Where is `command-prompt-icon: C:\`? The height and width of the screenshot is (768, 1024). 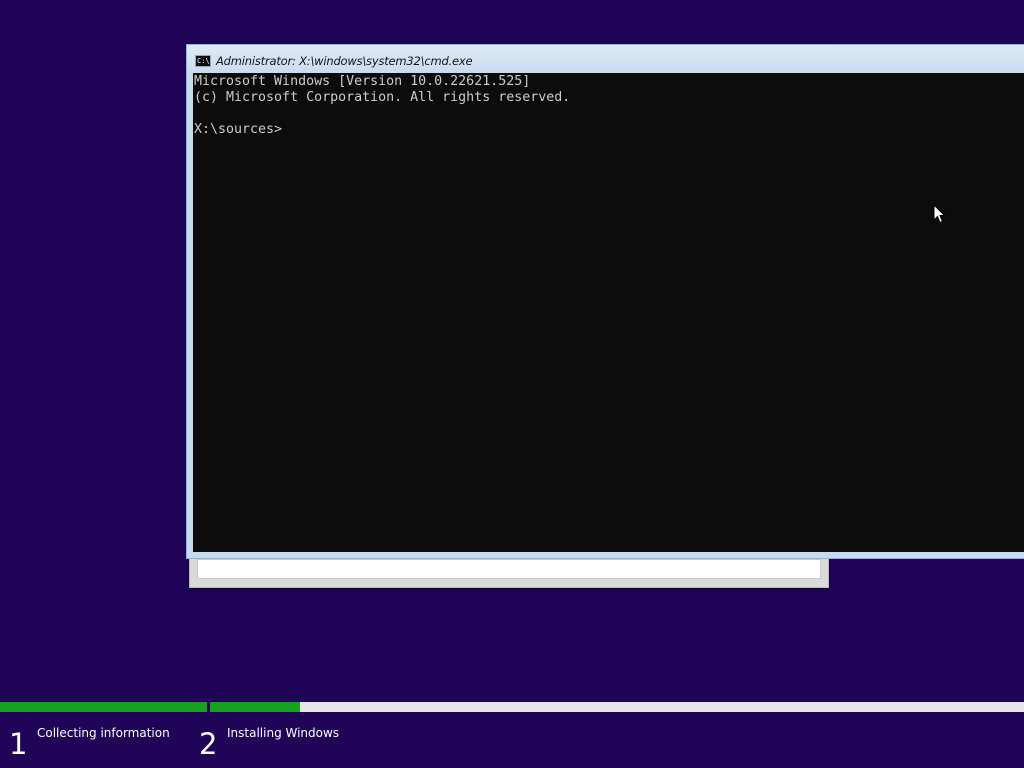
command-prompt-icon: C:\ is located at coordinates (203, 61).